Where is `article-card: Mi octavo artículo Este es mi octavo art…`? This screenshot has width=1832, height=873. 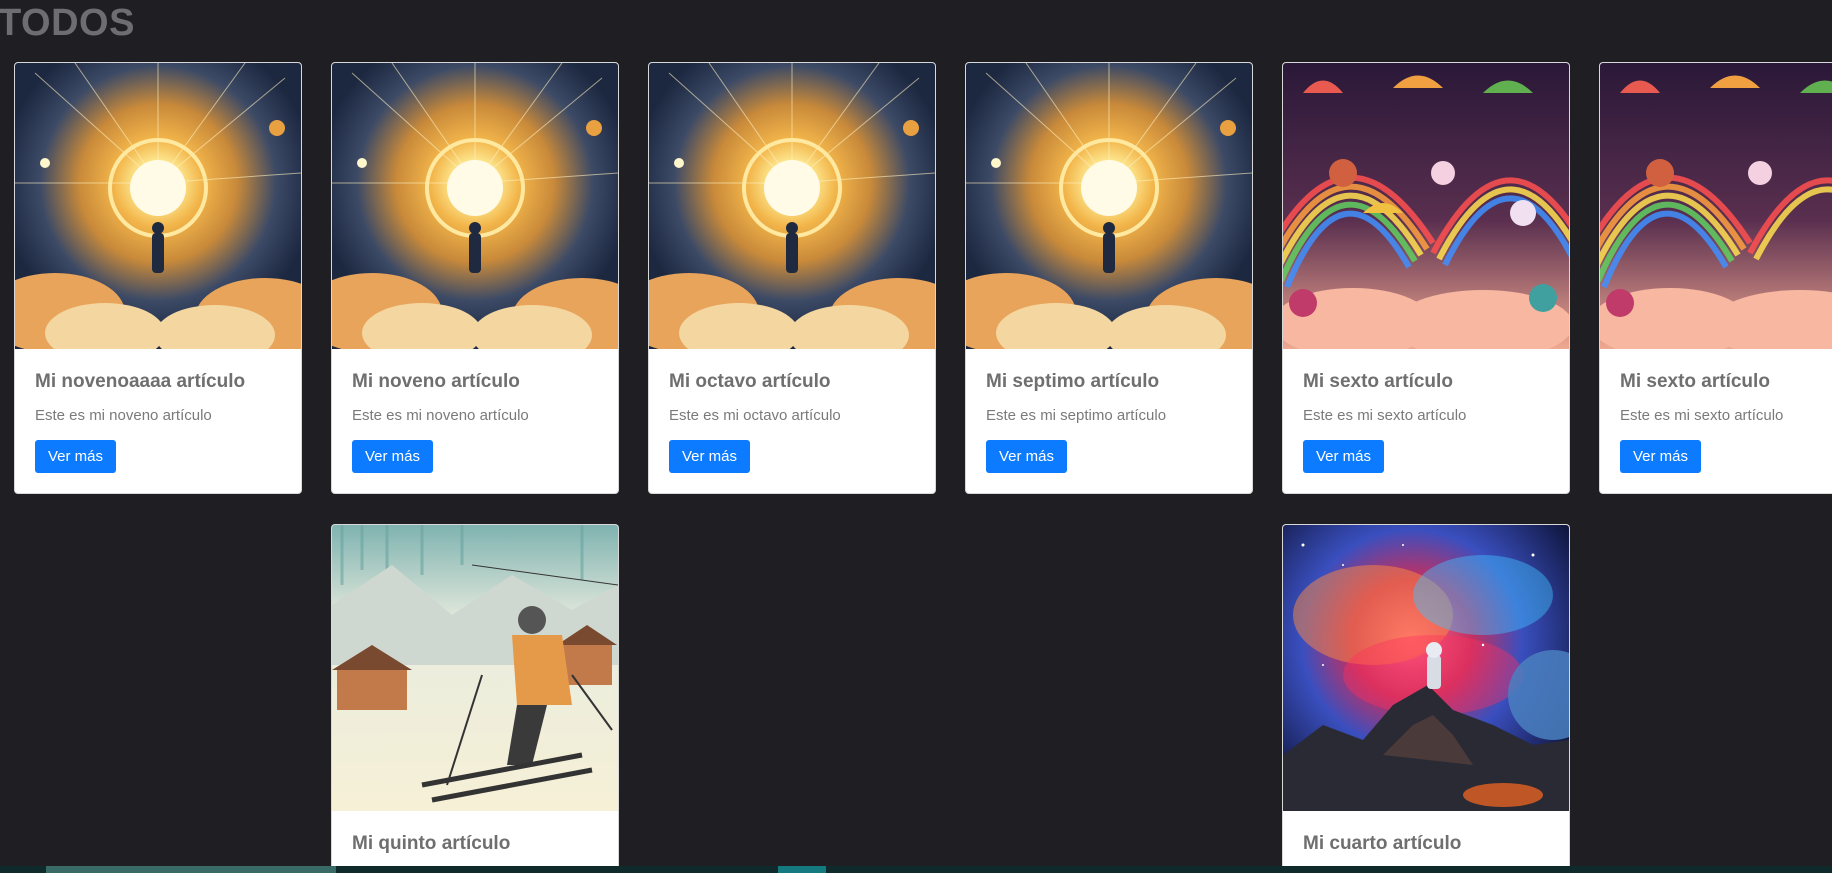
article-card: Mi octavo artículo Este es mi octavo art… is located at coordinates (792, 278).